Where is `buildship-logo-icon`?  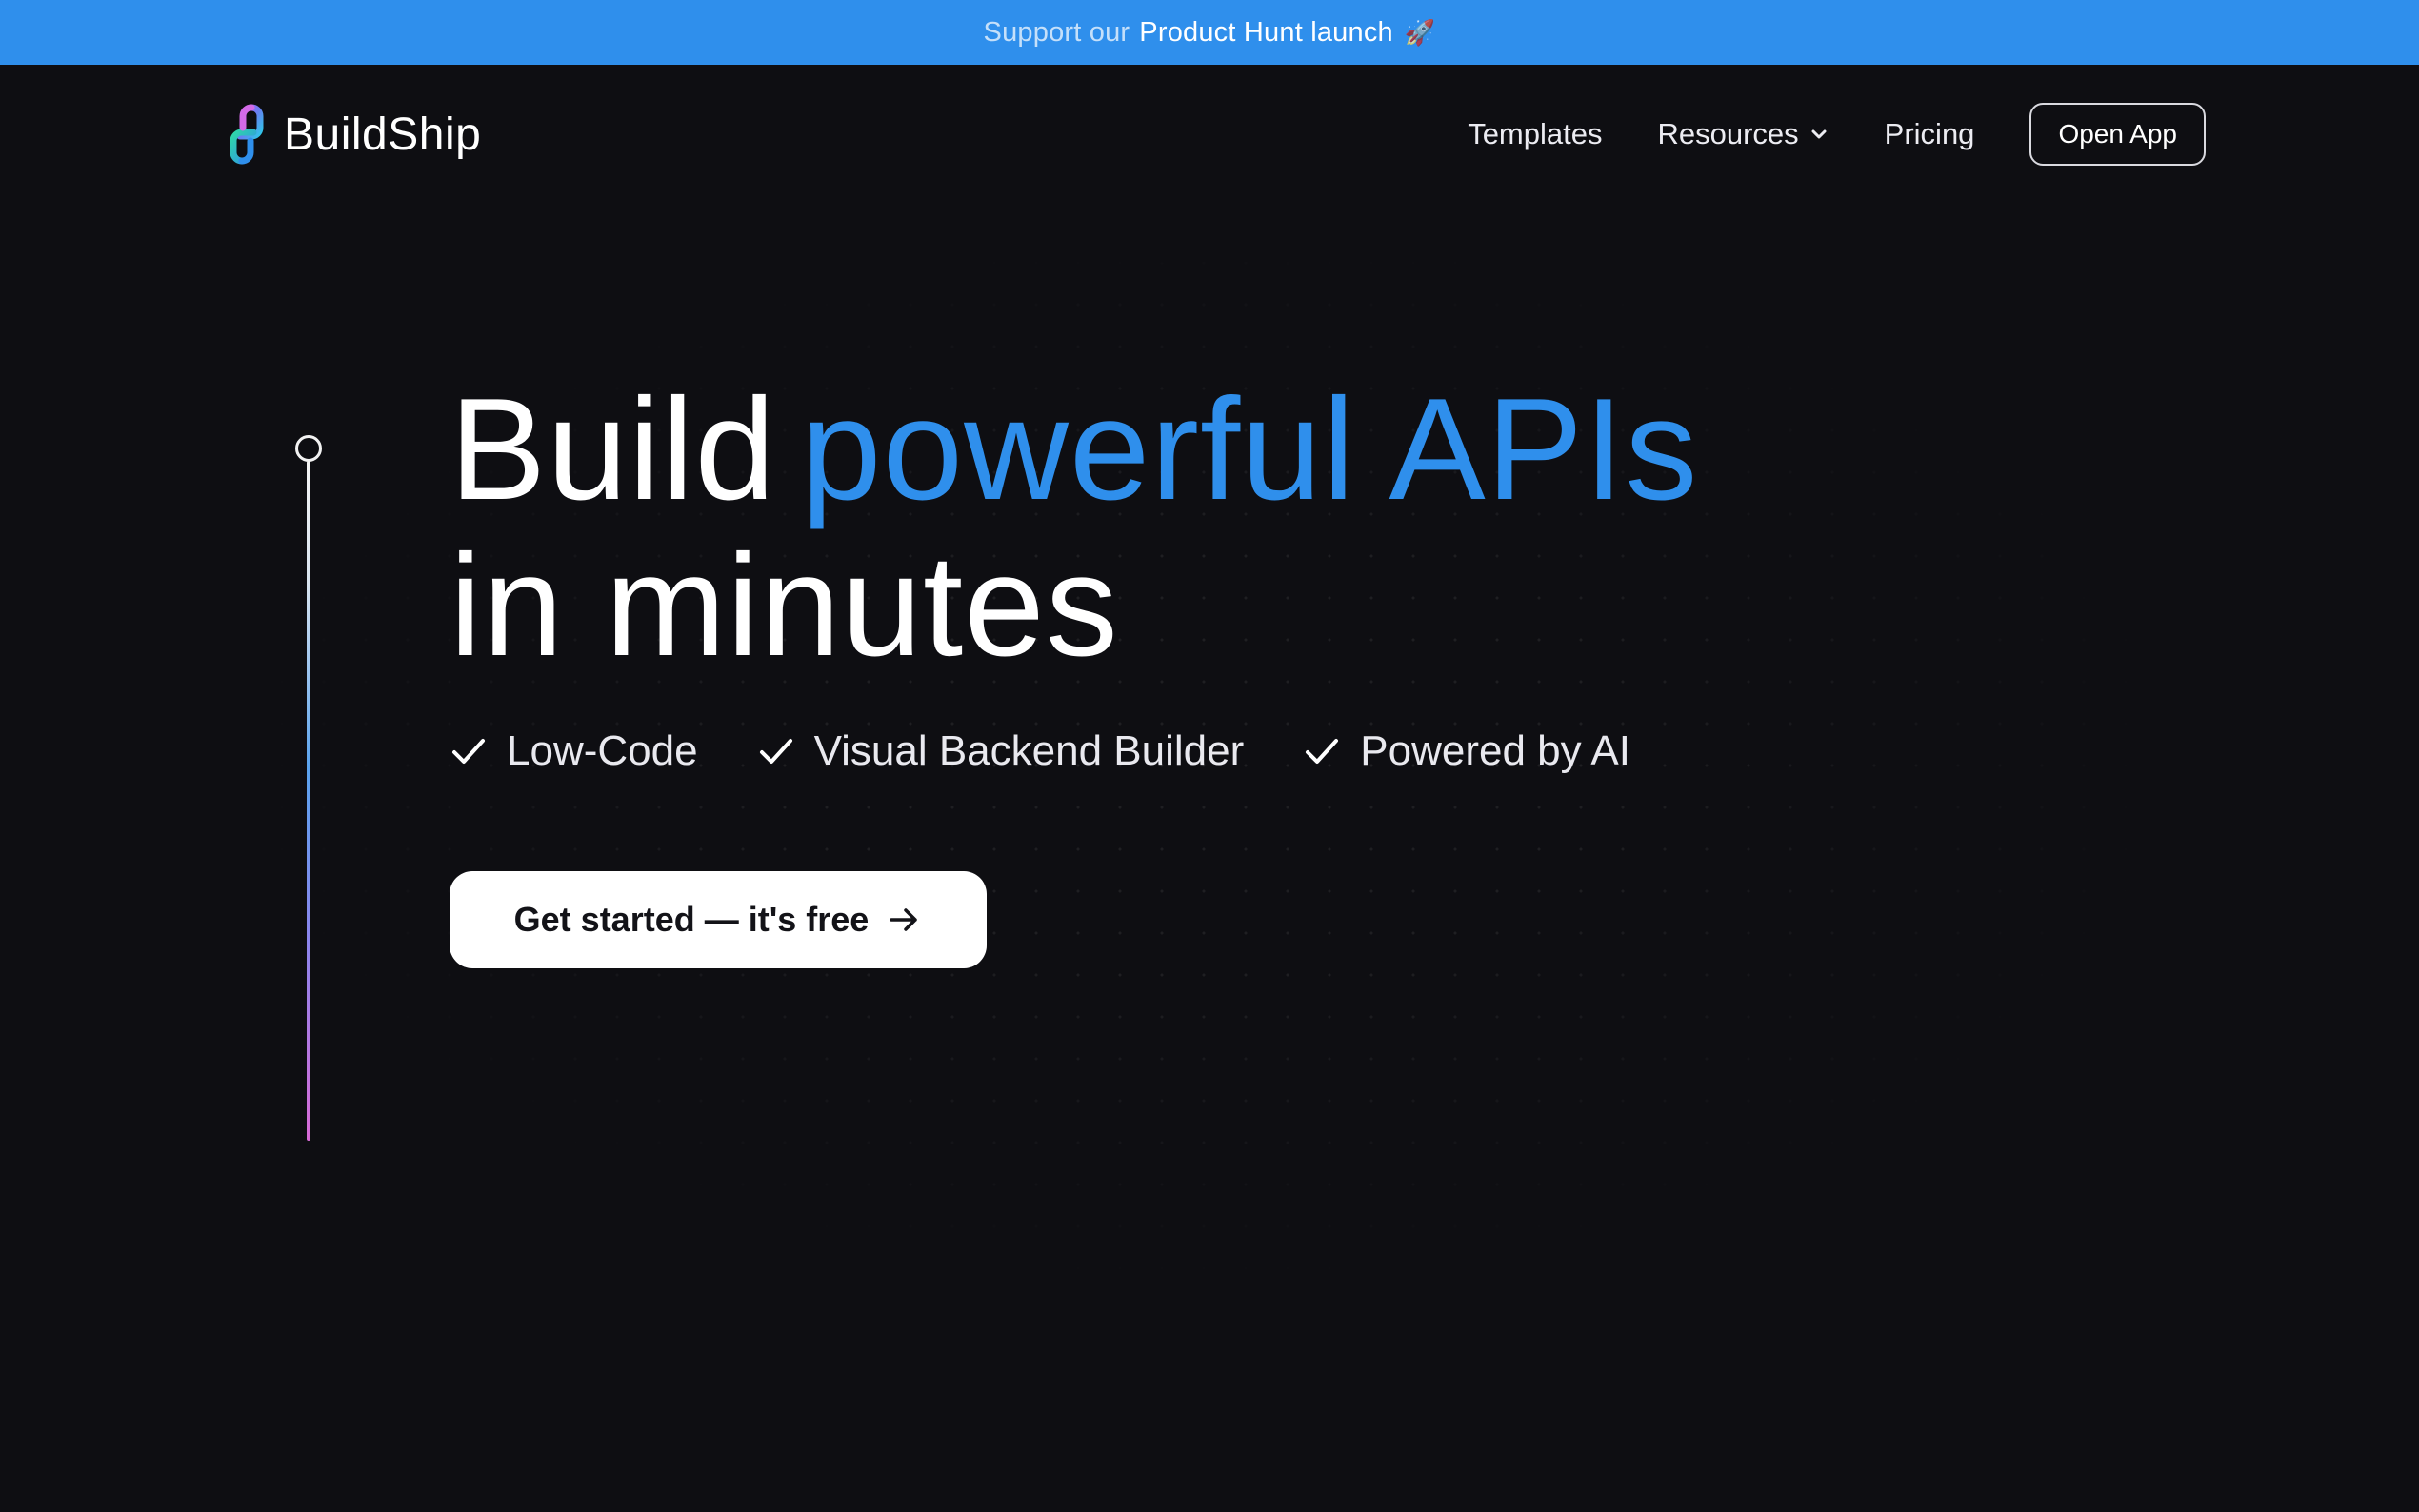 buildship-logo-icon is located at coordinates (247, 134).